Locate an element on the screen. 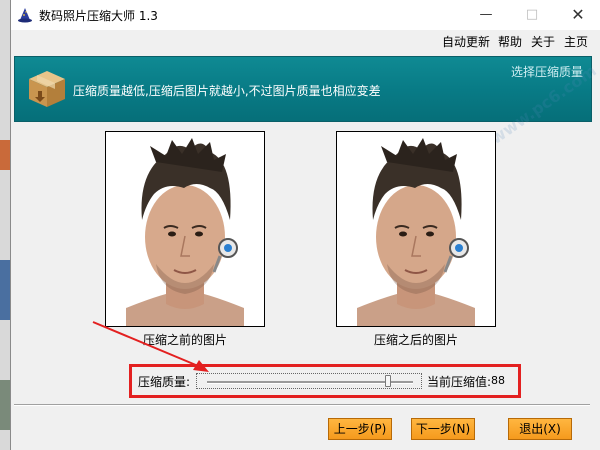  wizard-hat-icon is located at coordinates (25, 15).